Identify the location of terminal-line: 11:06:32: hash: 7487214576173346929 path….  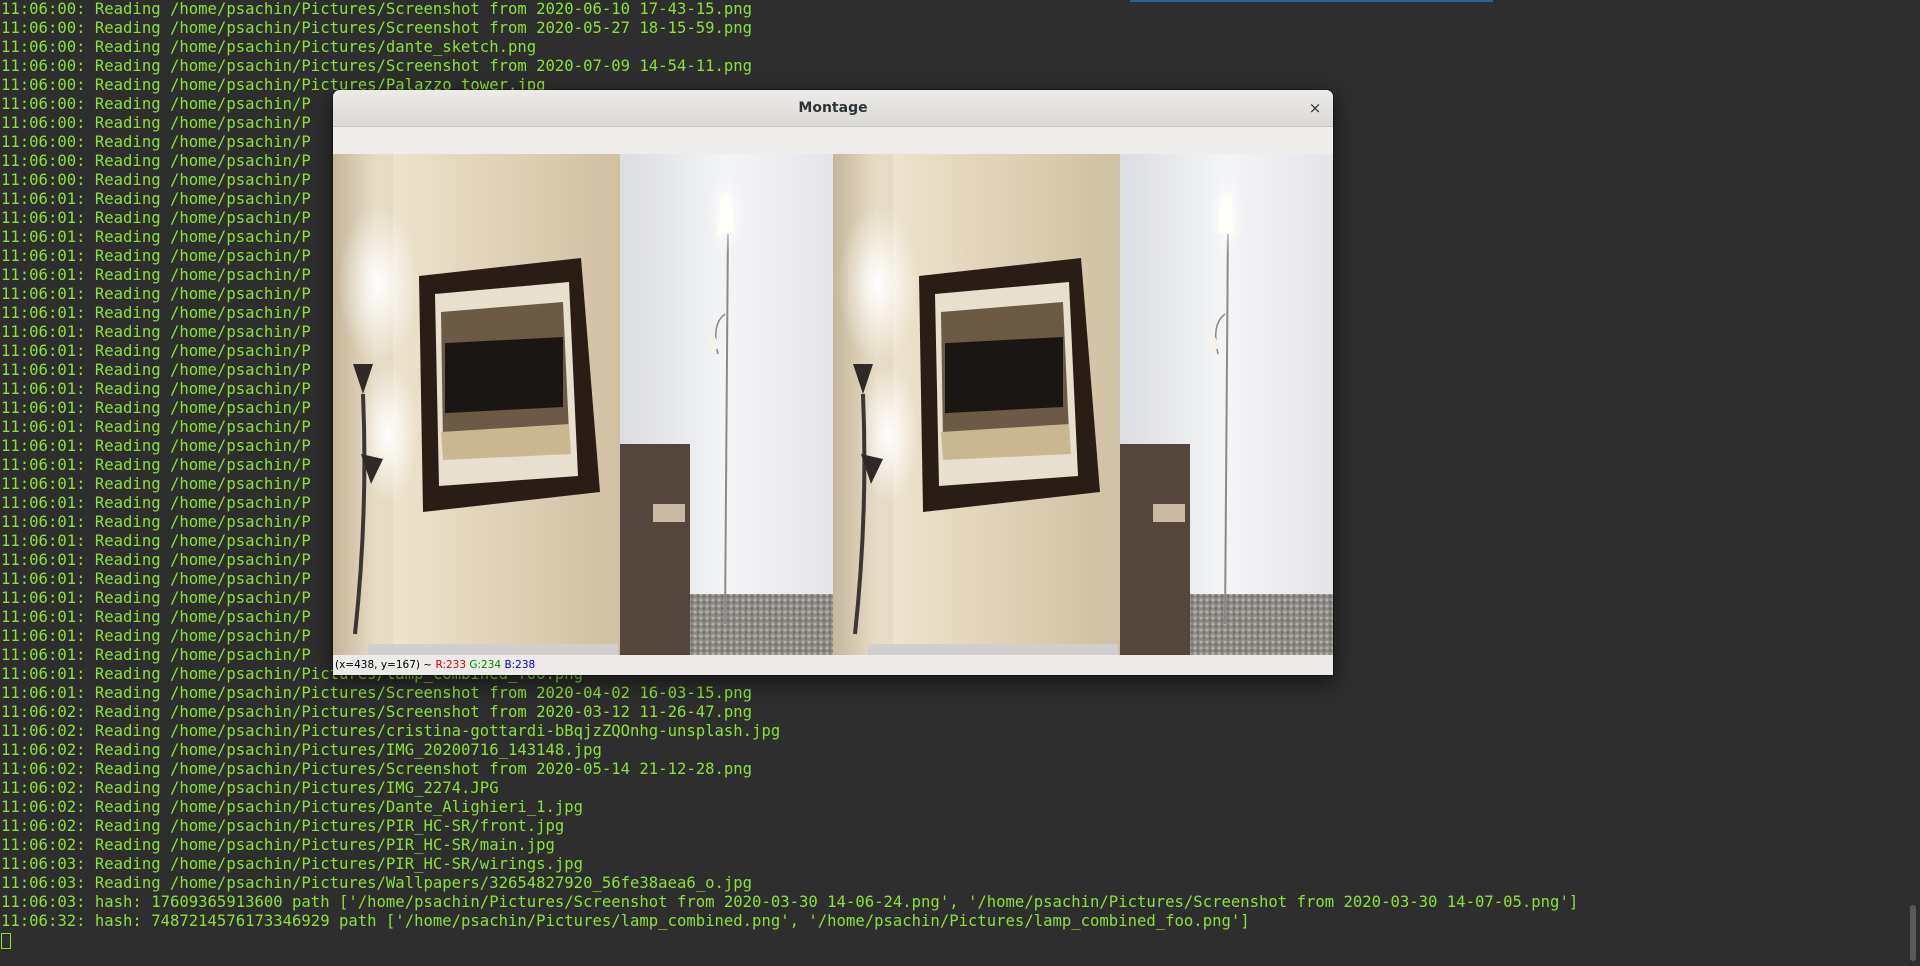
(625, 921).